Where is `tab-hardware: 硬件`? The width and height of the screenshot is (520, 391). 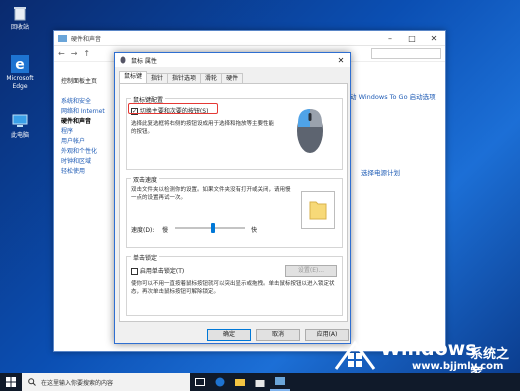
tab-hardware: 硬件 is located at coordinates (232, 78).